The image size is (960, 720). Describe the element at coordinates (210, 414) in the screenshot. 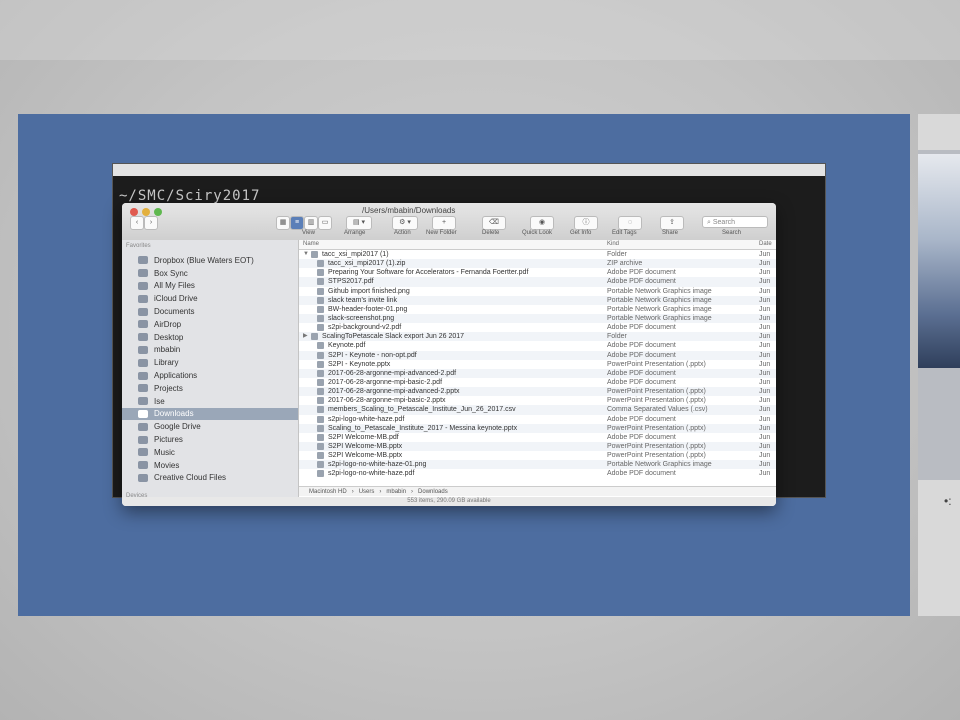

I see `sidebar-item: Downloads` at that location.